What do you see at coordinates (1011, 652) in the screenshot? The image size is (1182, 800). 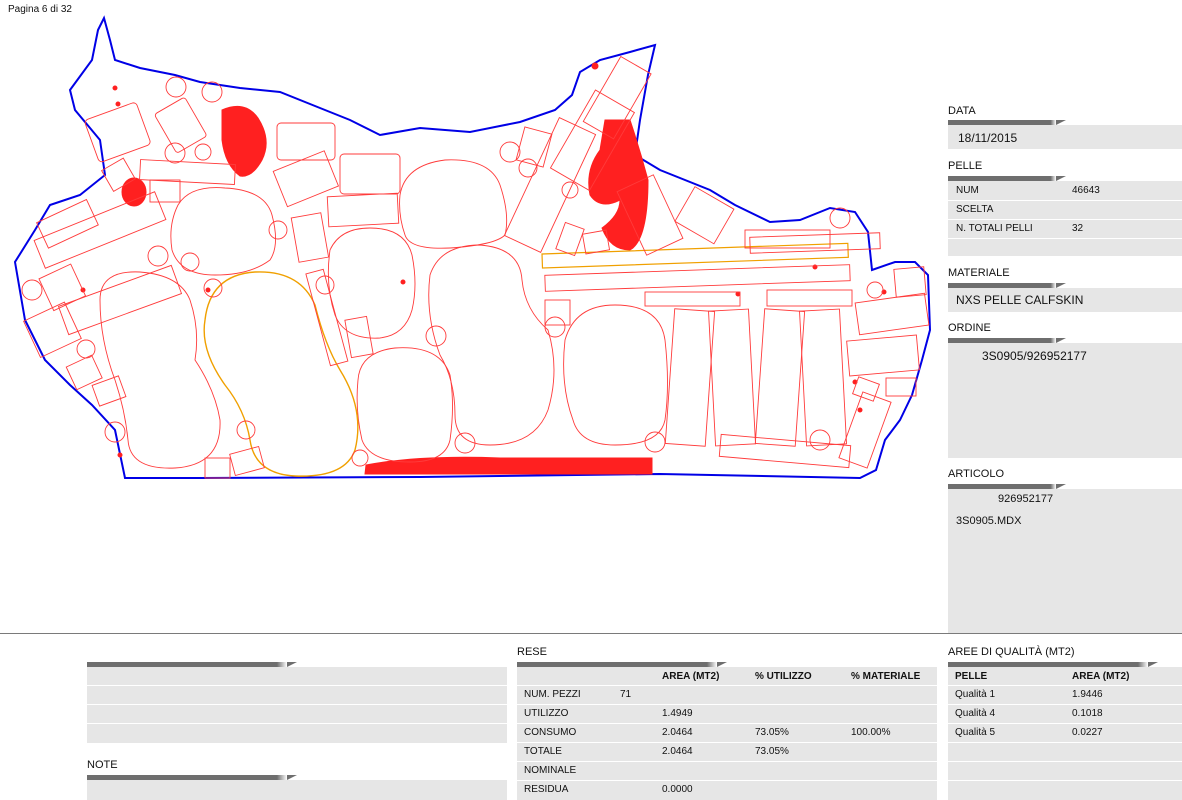 I see `aree-label: AREE DI QUALITÀ (MT2)` at bounding box center [1011, 652].